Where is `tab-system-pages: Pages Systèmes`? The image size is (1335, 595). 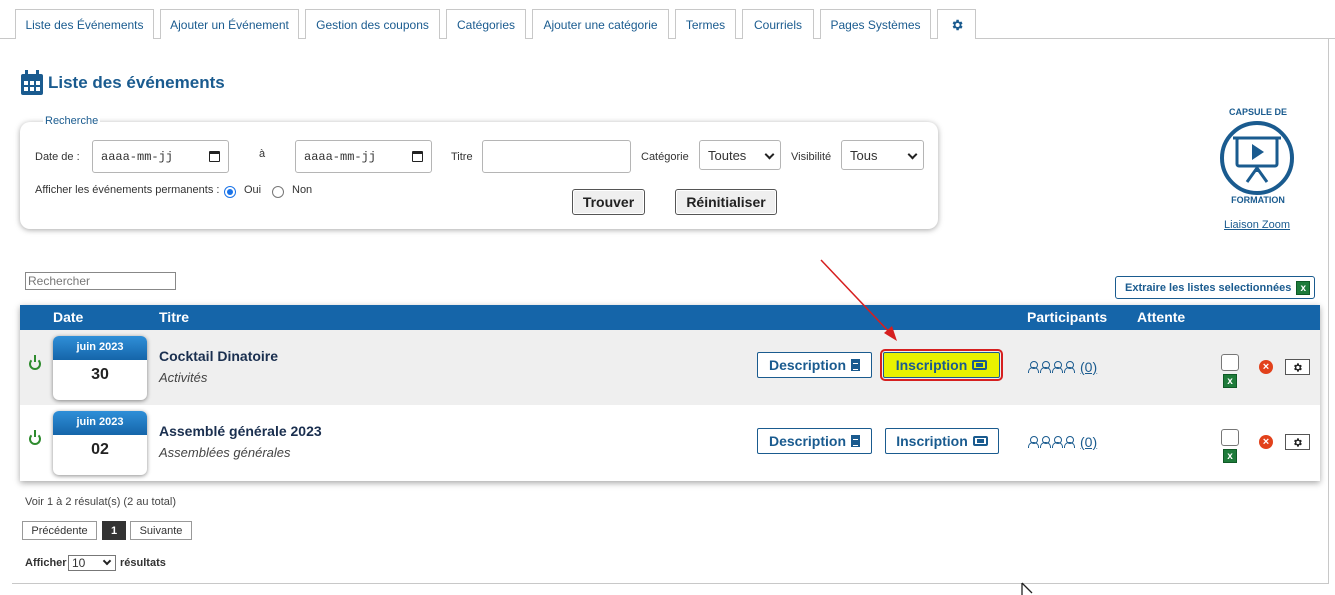
tab-system-pages: Pages Systèmes is located at coordinates (875, 24).